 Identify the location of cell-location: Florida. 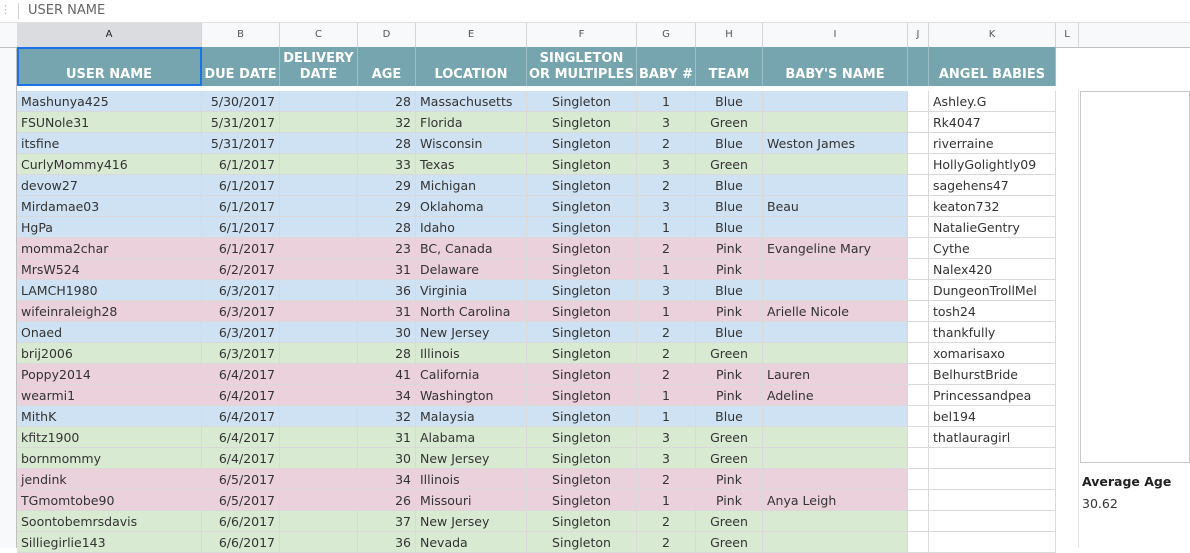
(471, 122).